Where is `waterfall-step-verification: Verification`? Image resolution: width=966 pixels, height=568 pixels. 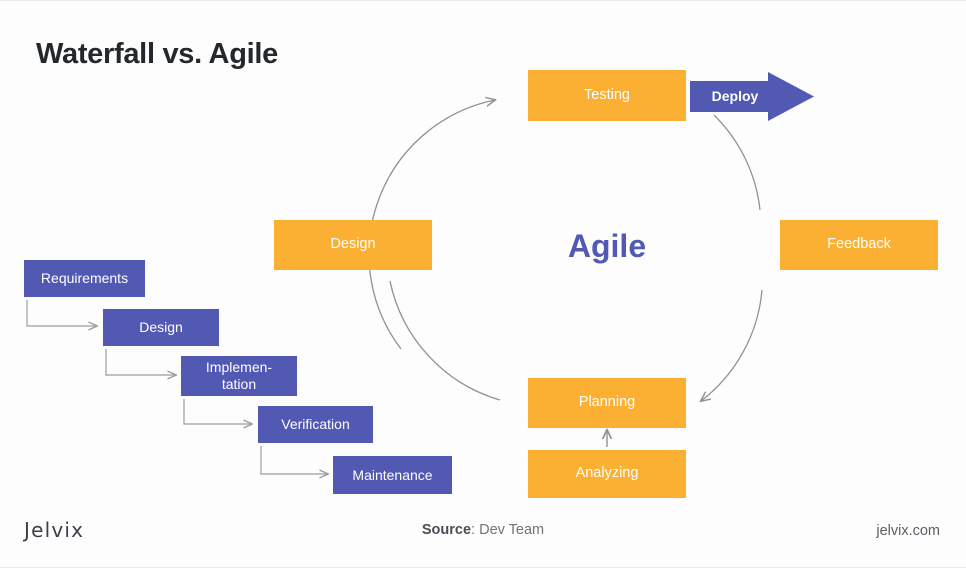 waterfall-step-verification: Verification is located at coordinates (315, 424).